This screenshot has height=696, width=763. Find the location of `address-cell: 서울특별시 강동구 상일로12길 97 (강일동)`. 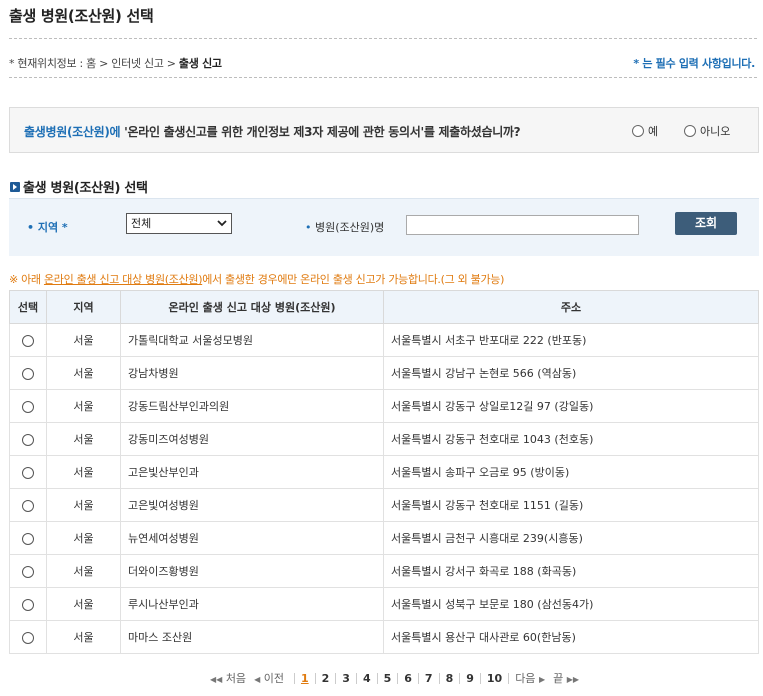

address-cell: 서울특별시 강동구 상일로12길 97 (강일동) is located at coordinates (571, 406).